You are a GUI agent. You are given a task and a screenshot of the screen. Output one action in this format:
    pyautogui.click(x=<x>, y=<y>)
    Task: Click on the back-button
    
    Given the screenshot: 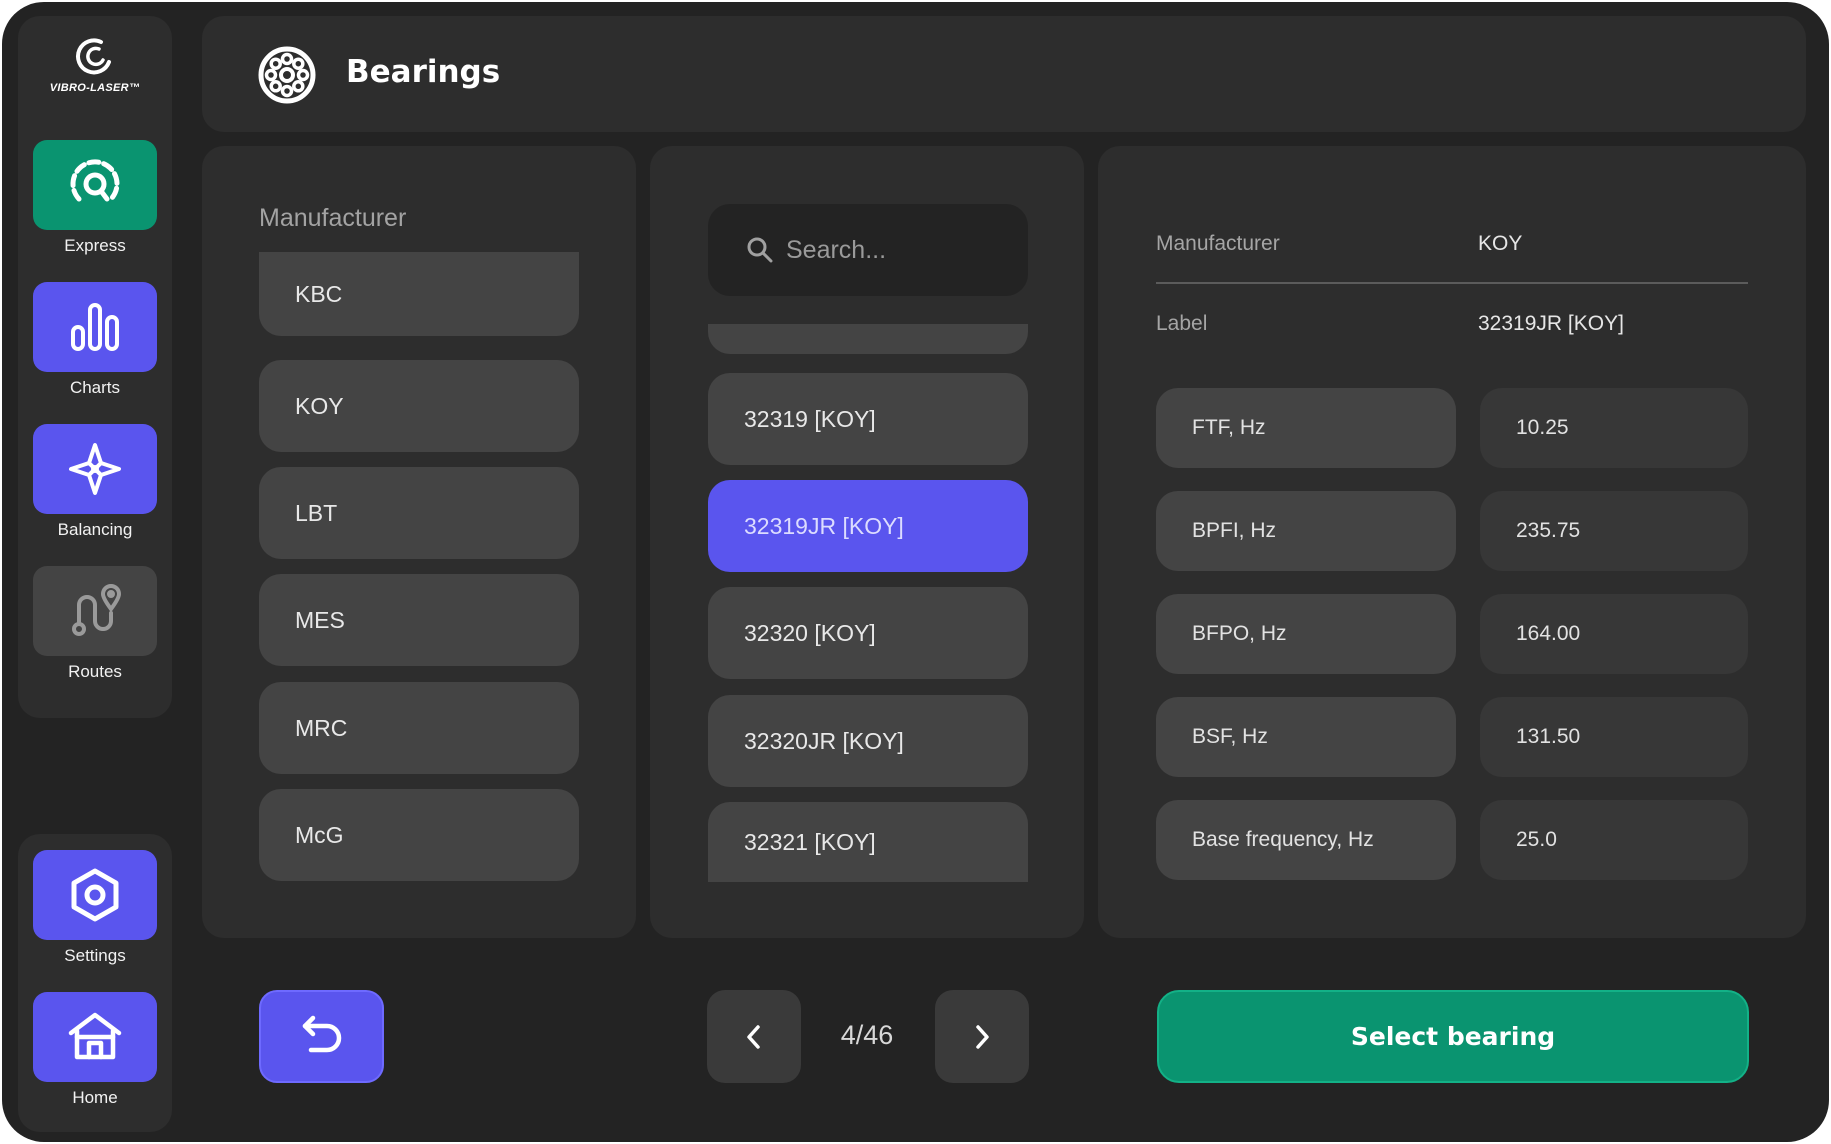 What is the action you would take?
    pyautogui.click(x=321, y=1036)
    